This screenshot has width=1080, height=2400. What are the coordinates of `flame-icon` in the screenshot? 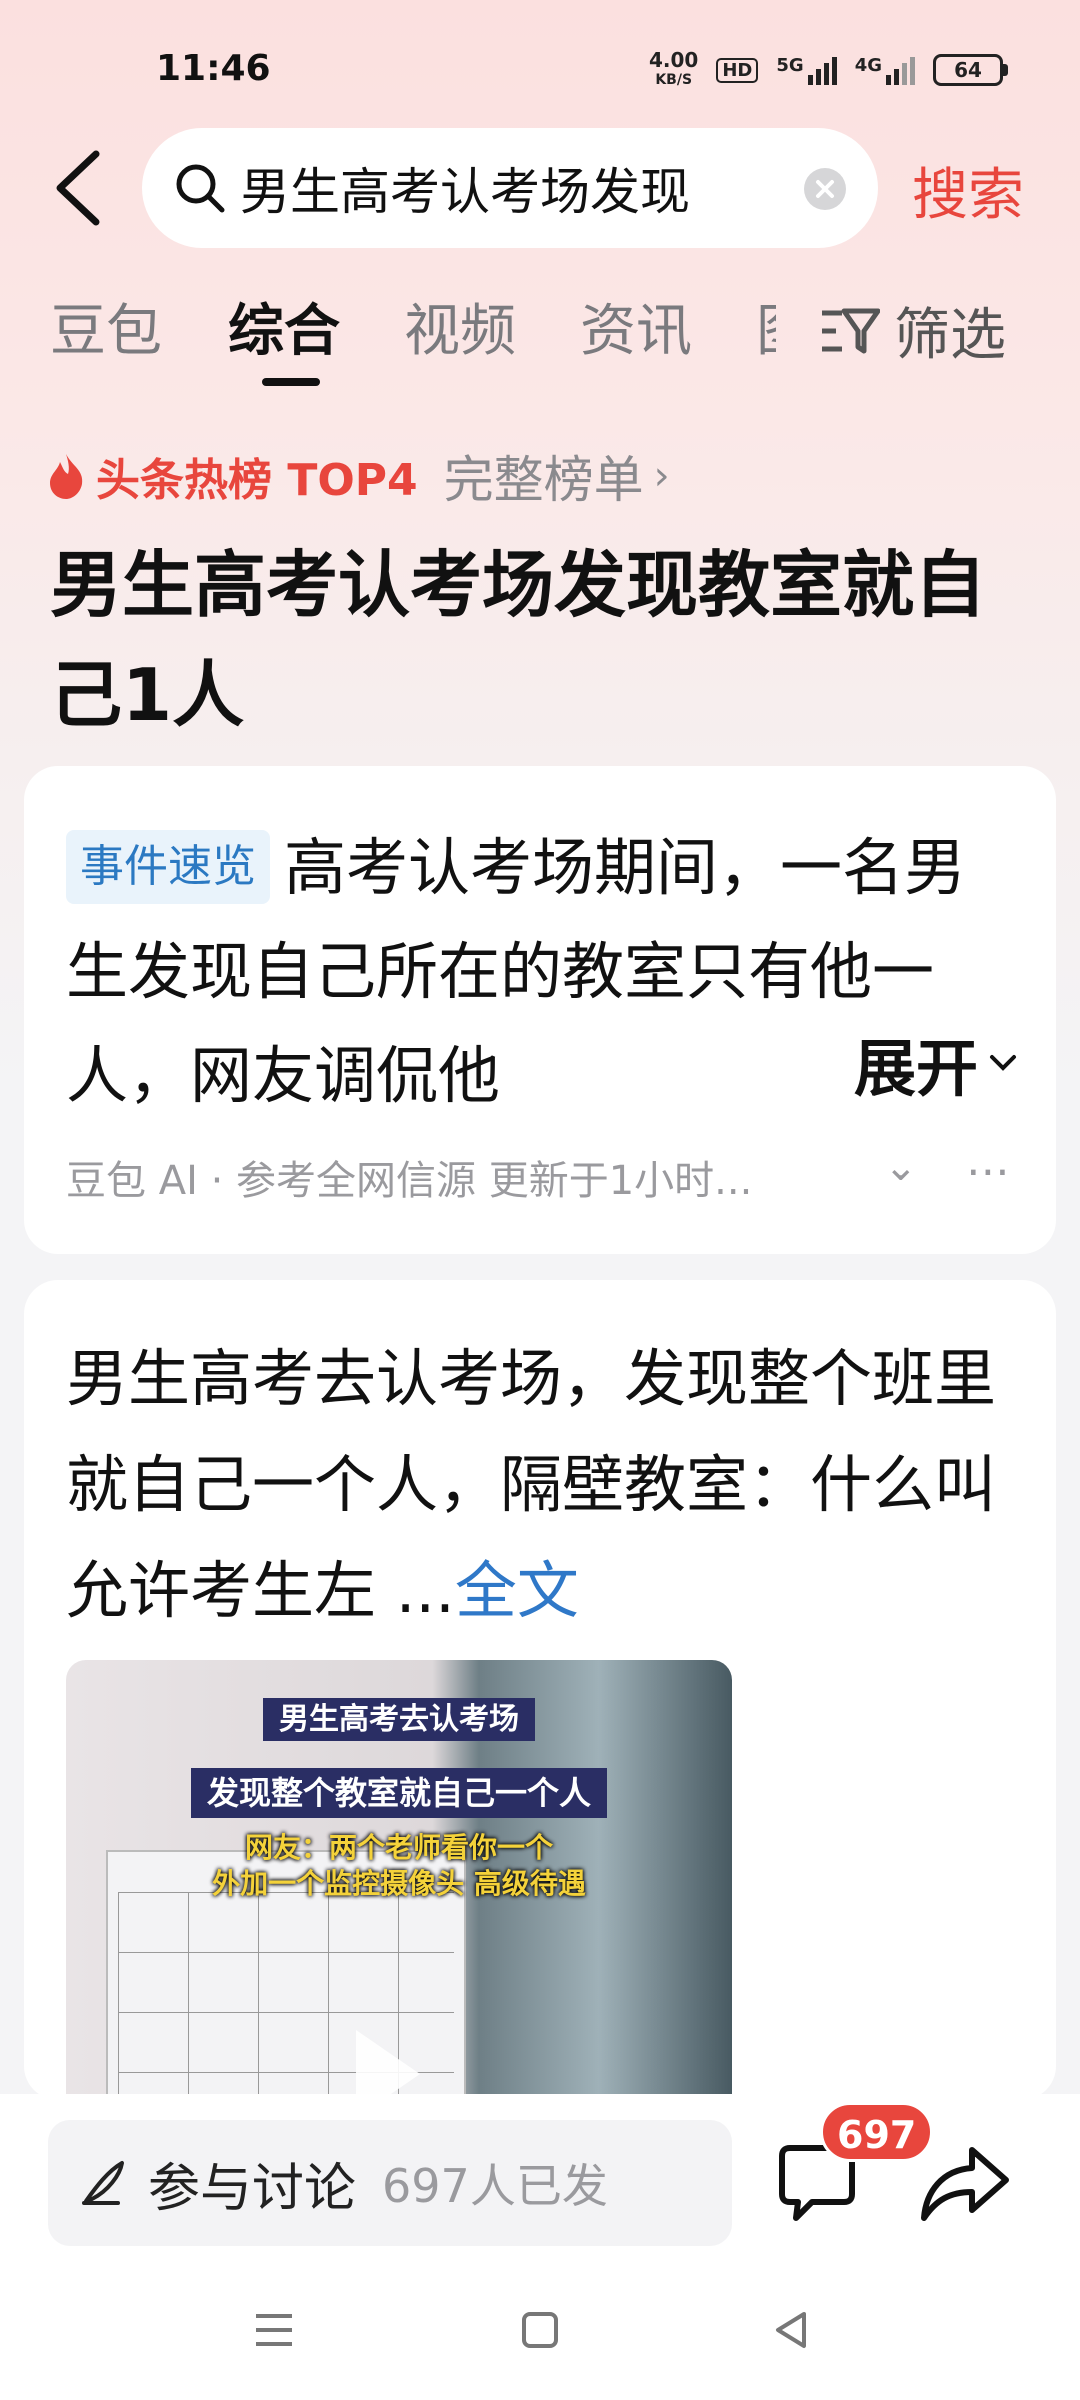 It's located at (66, 476).